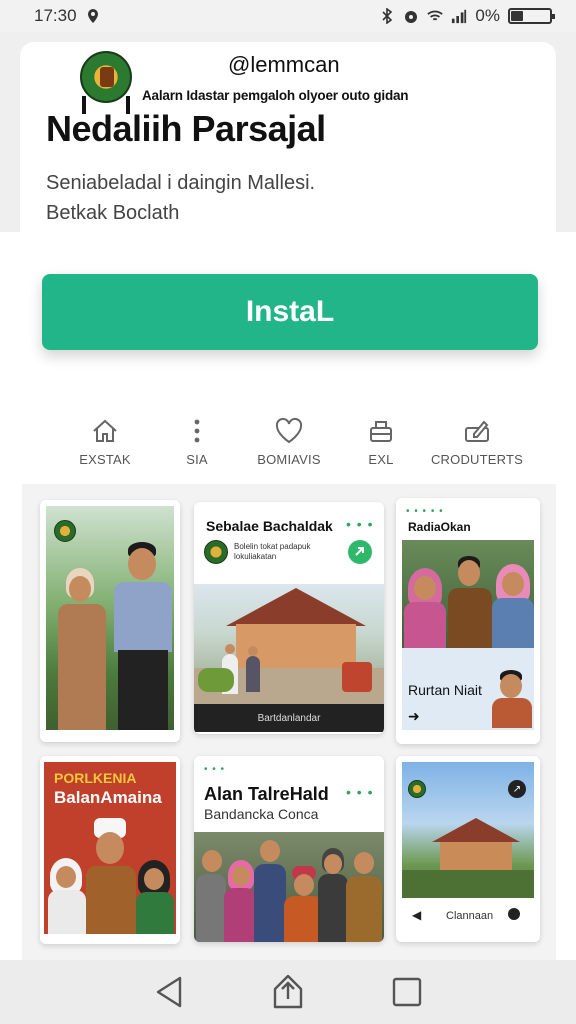  I want to click on signal-icon, so click(459, 16).